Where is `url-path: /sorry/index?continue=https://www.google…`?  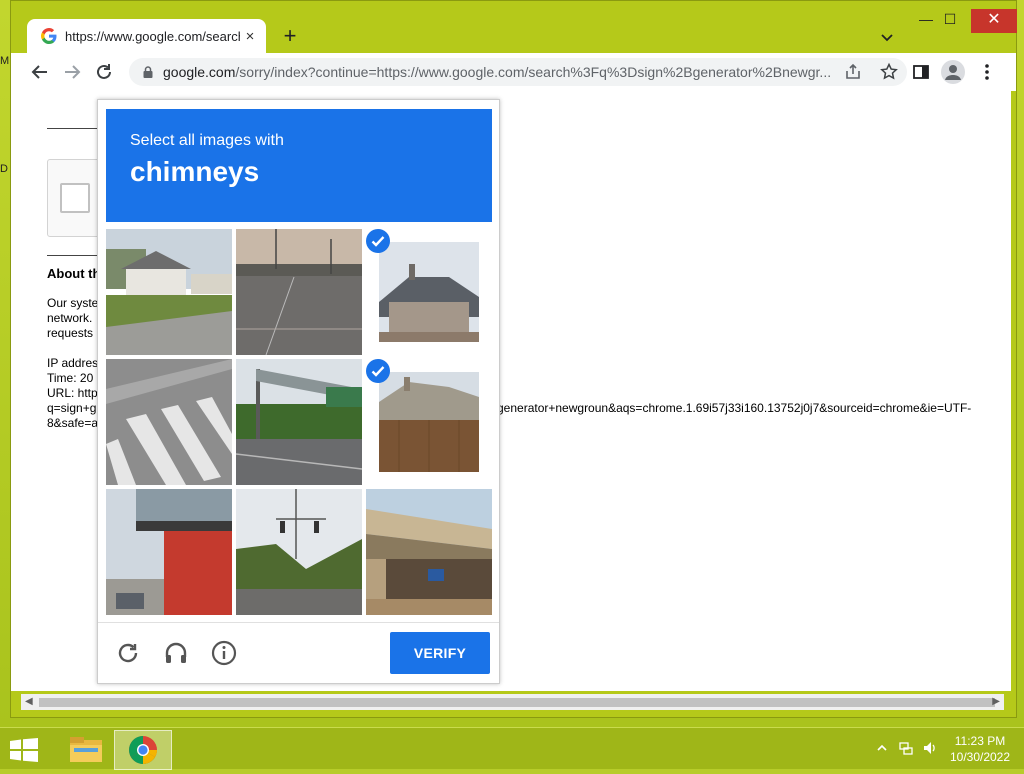
url-path: /sorry/index?continue=https://www.google… is located at coordinates (533, 72).